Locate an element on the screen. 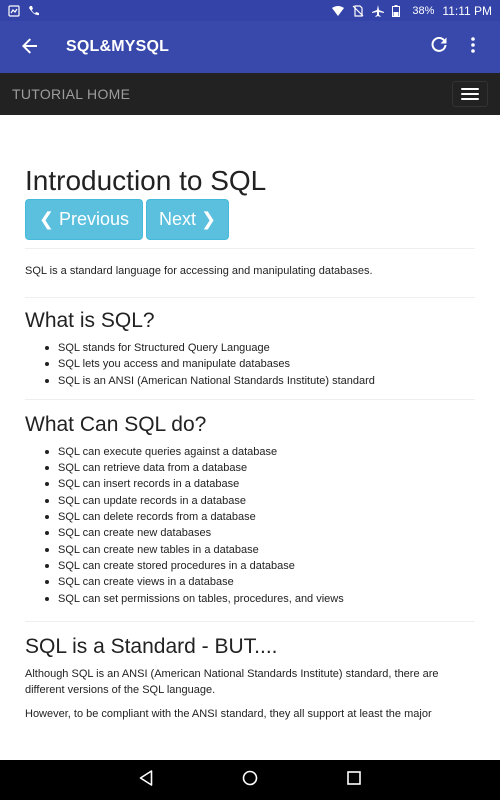  section-heading-what-can-sql-do: What Can SQL do? is located at coordinates (116, 424).